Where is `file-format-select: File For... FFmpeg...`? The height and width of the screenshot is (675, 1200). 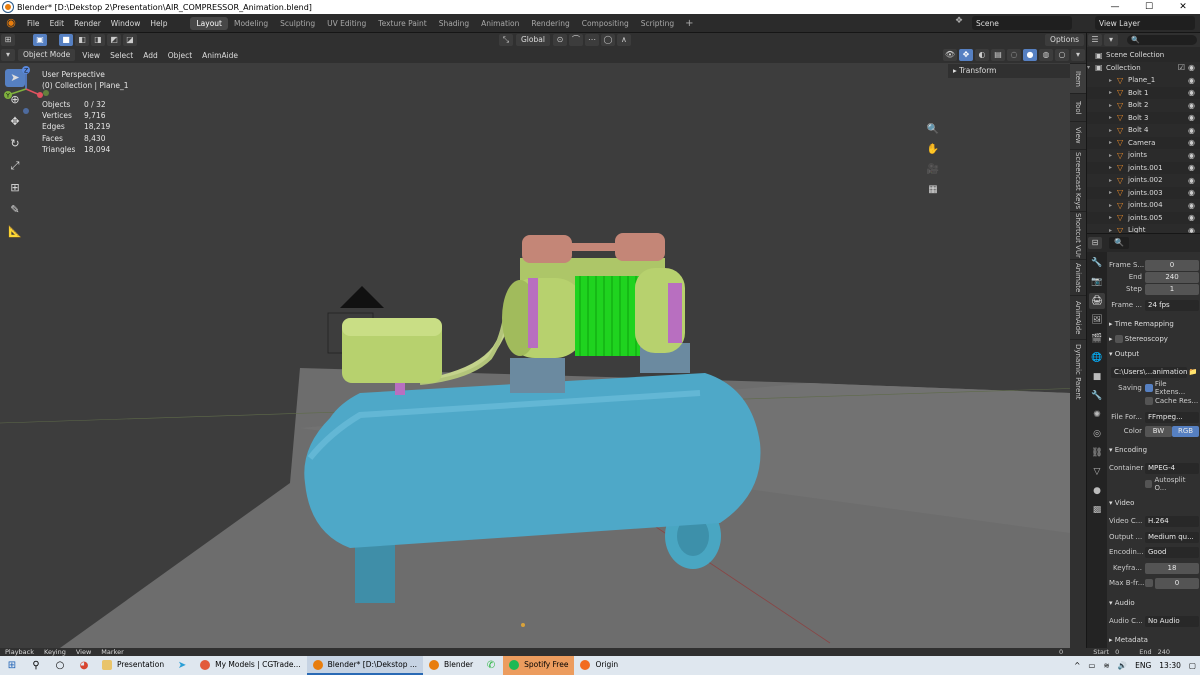
file-format-select: File For... FFmpeg... is located at coordinates (1154, 417).